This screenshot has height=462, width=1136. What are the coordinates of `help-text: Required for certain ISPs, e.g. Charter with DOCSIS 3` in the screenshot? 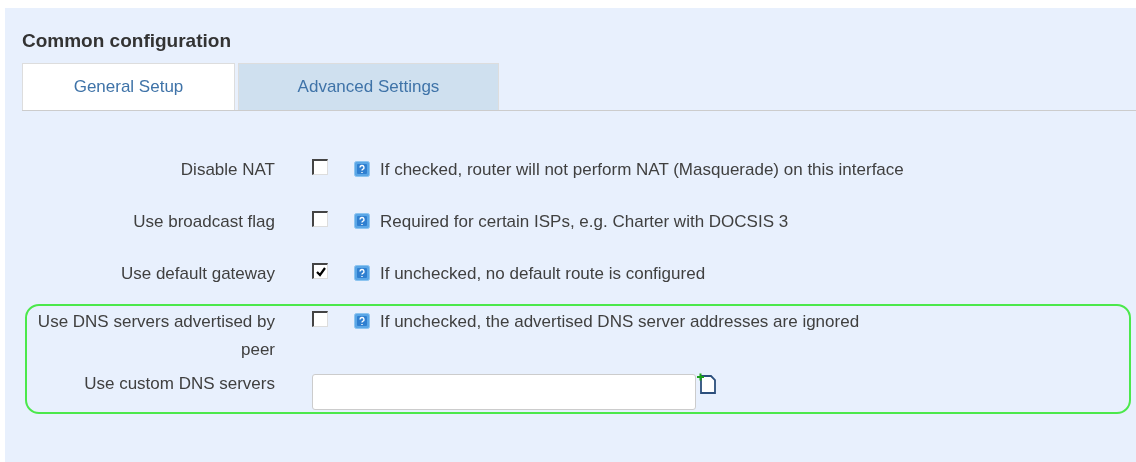 It's located at (584, 222).